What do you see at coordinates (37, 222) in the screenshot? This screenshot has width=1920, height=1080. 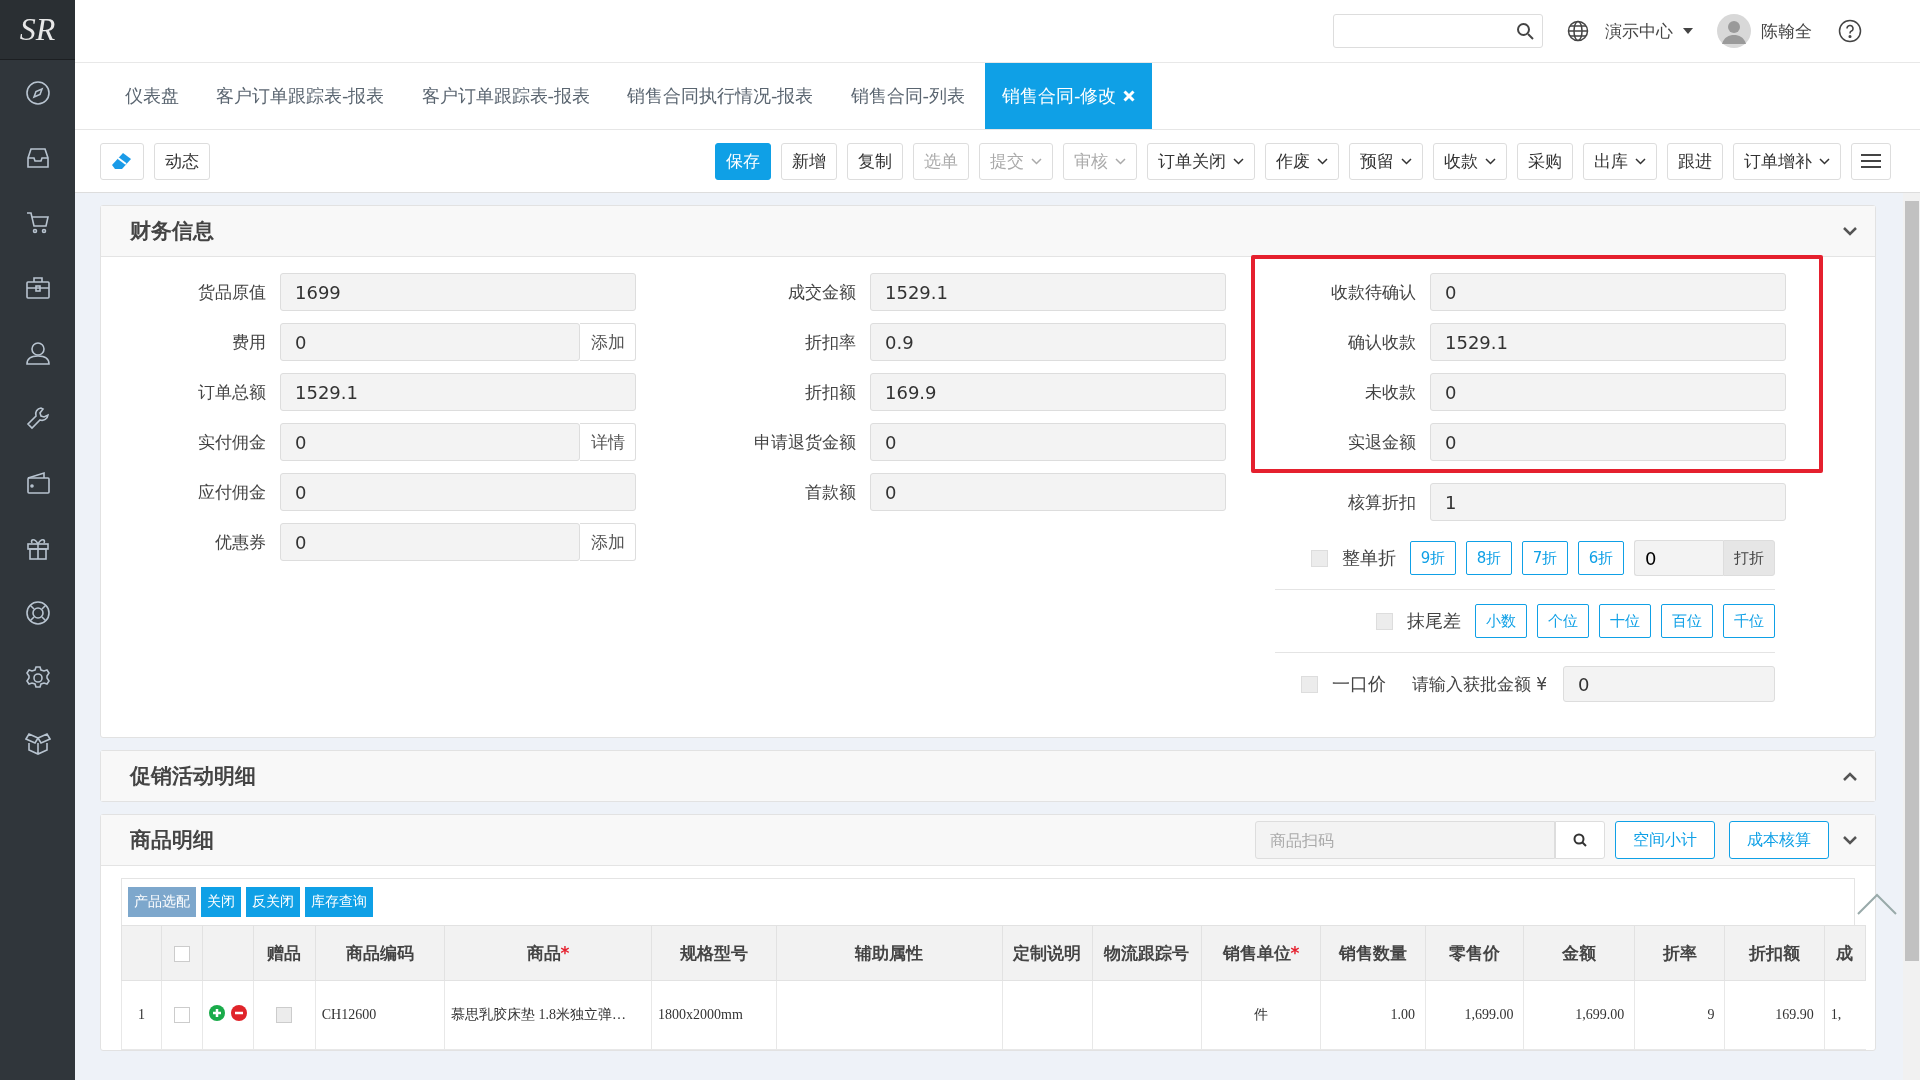 I see `cart-icon` at bounding box center [37, 222].